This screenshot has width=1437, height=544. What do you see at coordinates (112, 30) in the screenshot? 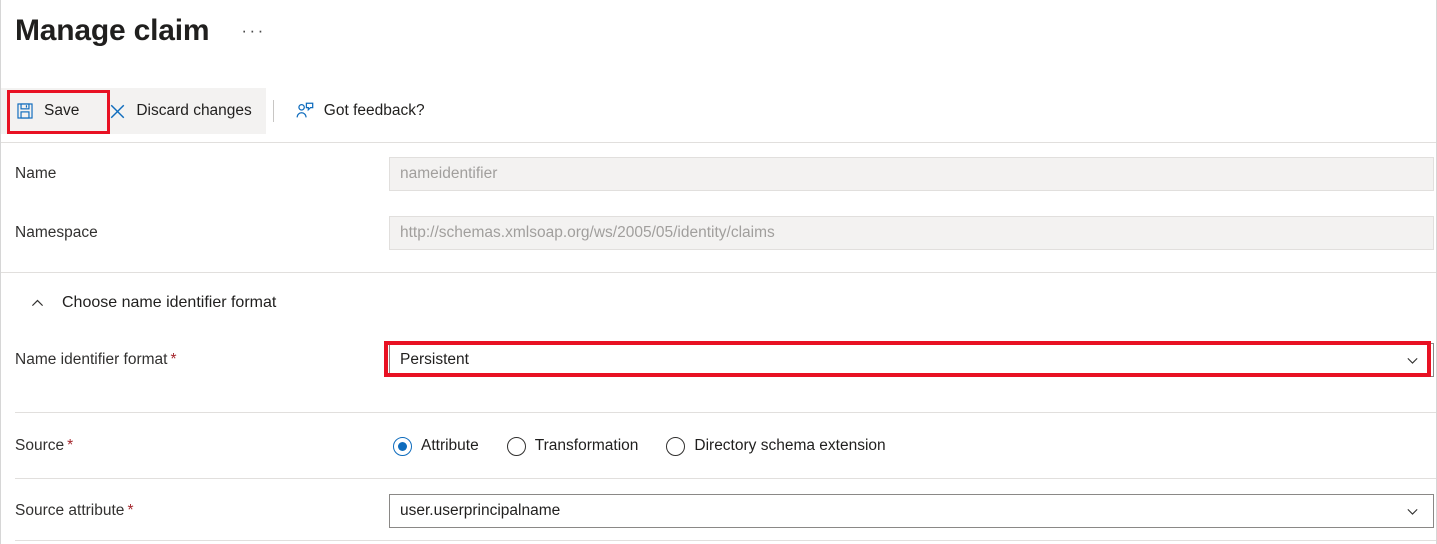
I see `page-title: Manage claim` at bounding box center [112, 30].